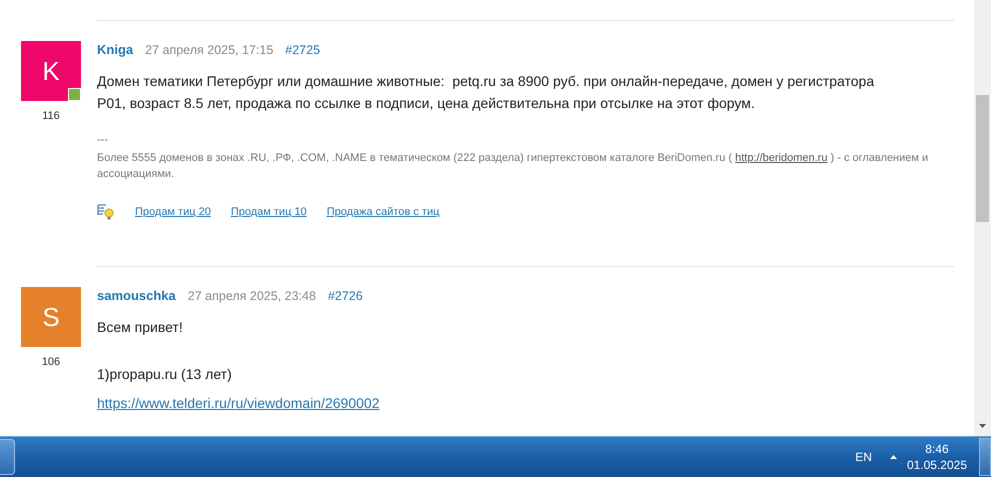 The image size is (991, 477). What do you see at coordinates (936, 465) in the screenshot?
I see `clock-date: 01.05.2025` at bounding box center [936, 465].